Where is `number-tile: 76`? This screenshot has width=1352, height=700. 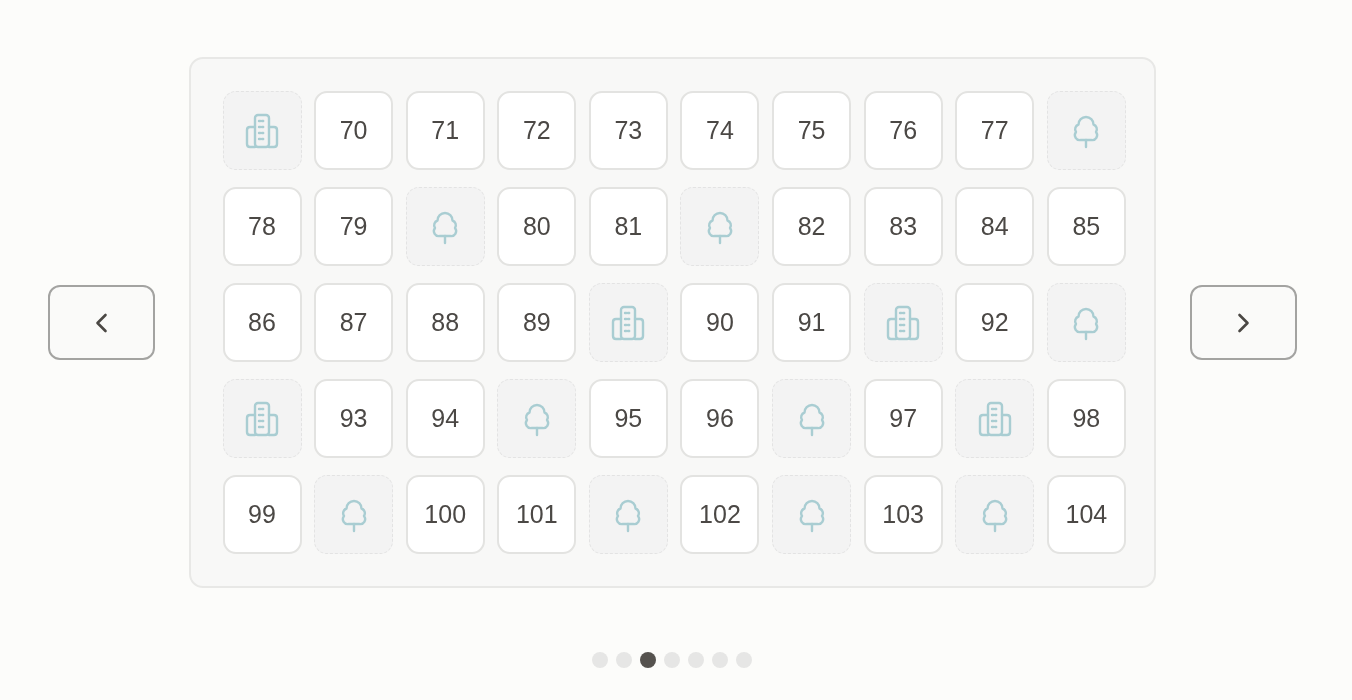
number-tile: 76 is located at coordinates (903, 130).